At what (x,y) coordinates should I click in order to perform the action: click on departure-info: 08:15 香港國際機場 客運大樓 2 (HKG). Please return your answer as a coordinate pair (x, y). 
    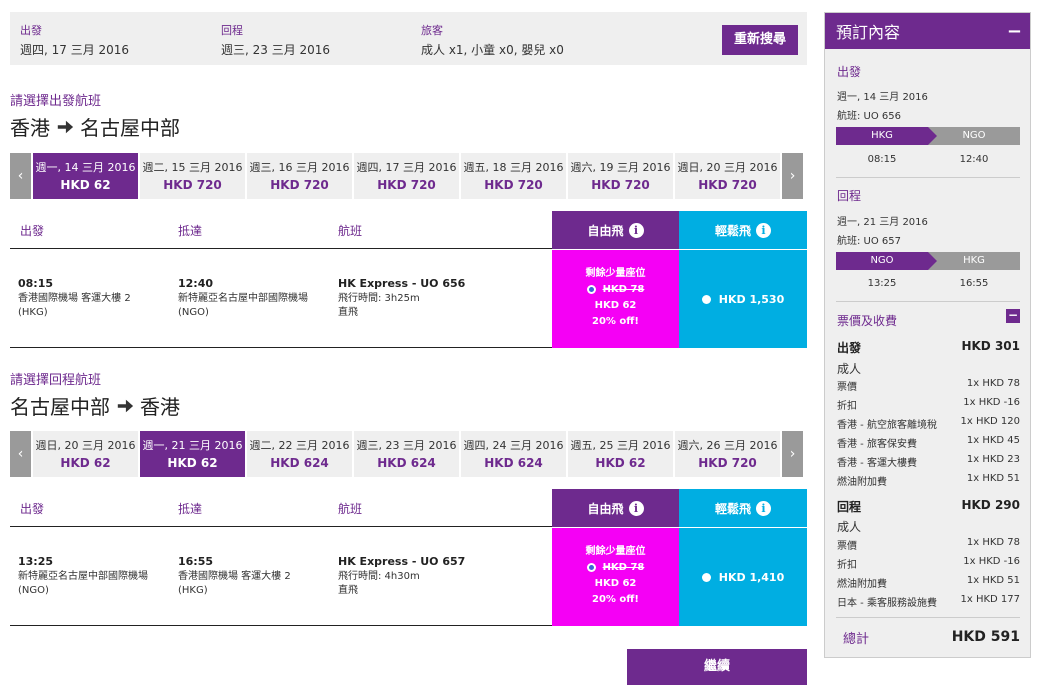
    Looking at the image, I should click on (74, 298).